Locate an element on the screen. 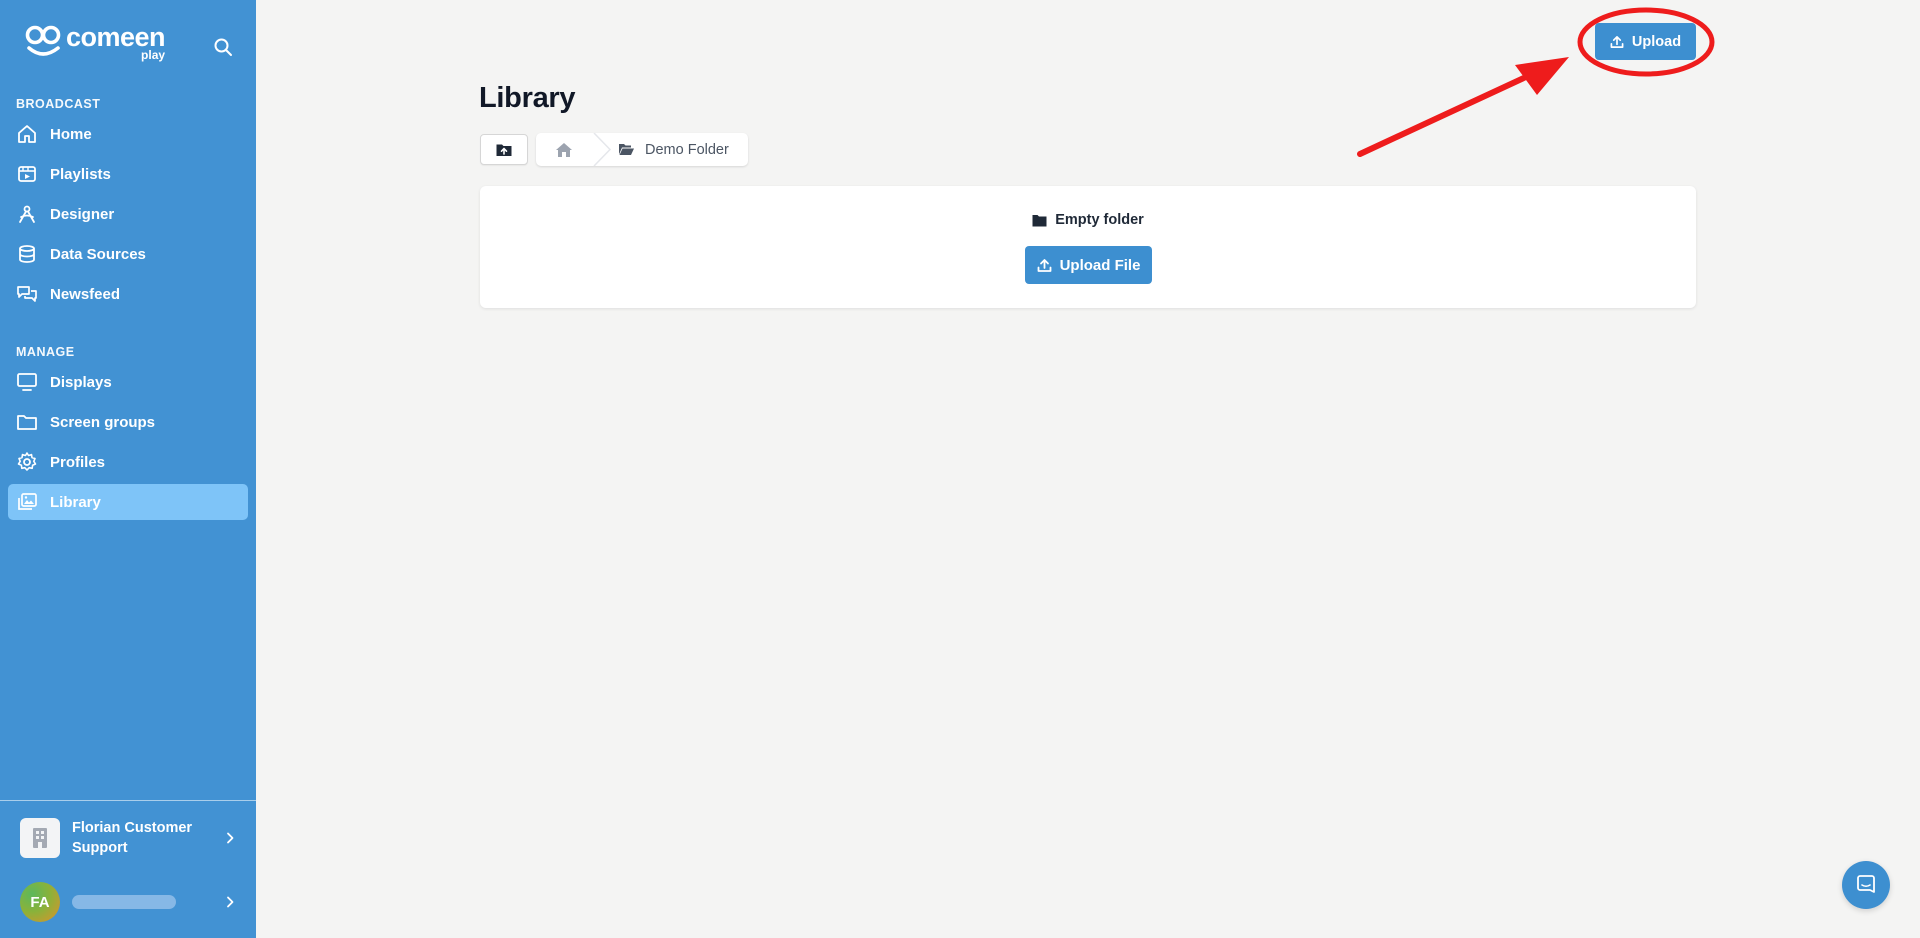 This screenshot has width=1920, height=938. chat-launcher-button is located at coordinates (1866, 885).